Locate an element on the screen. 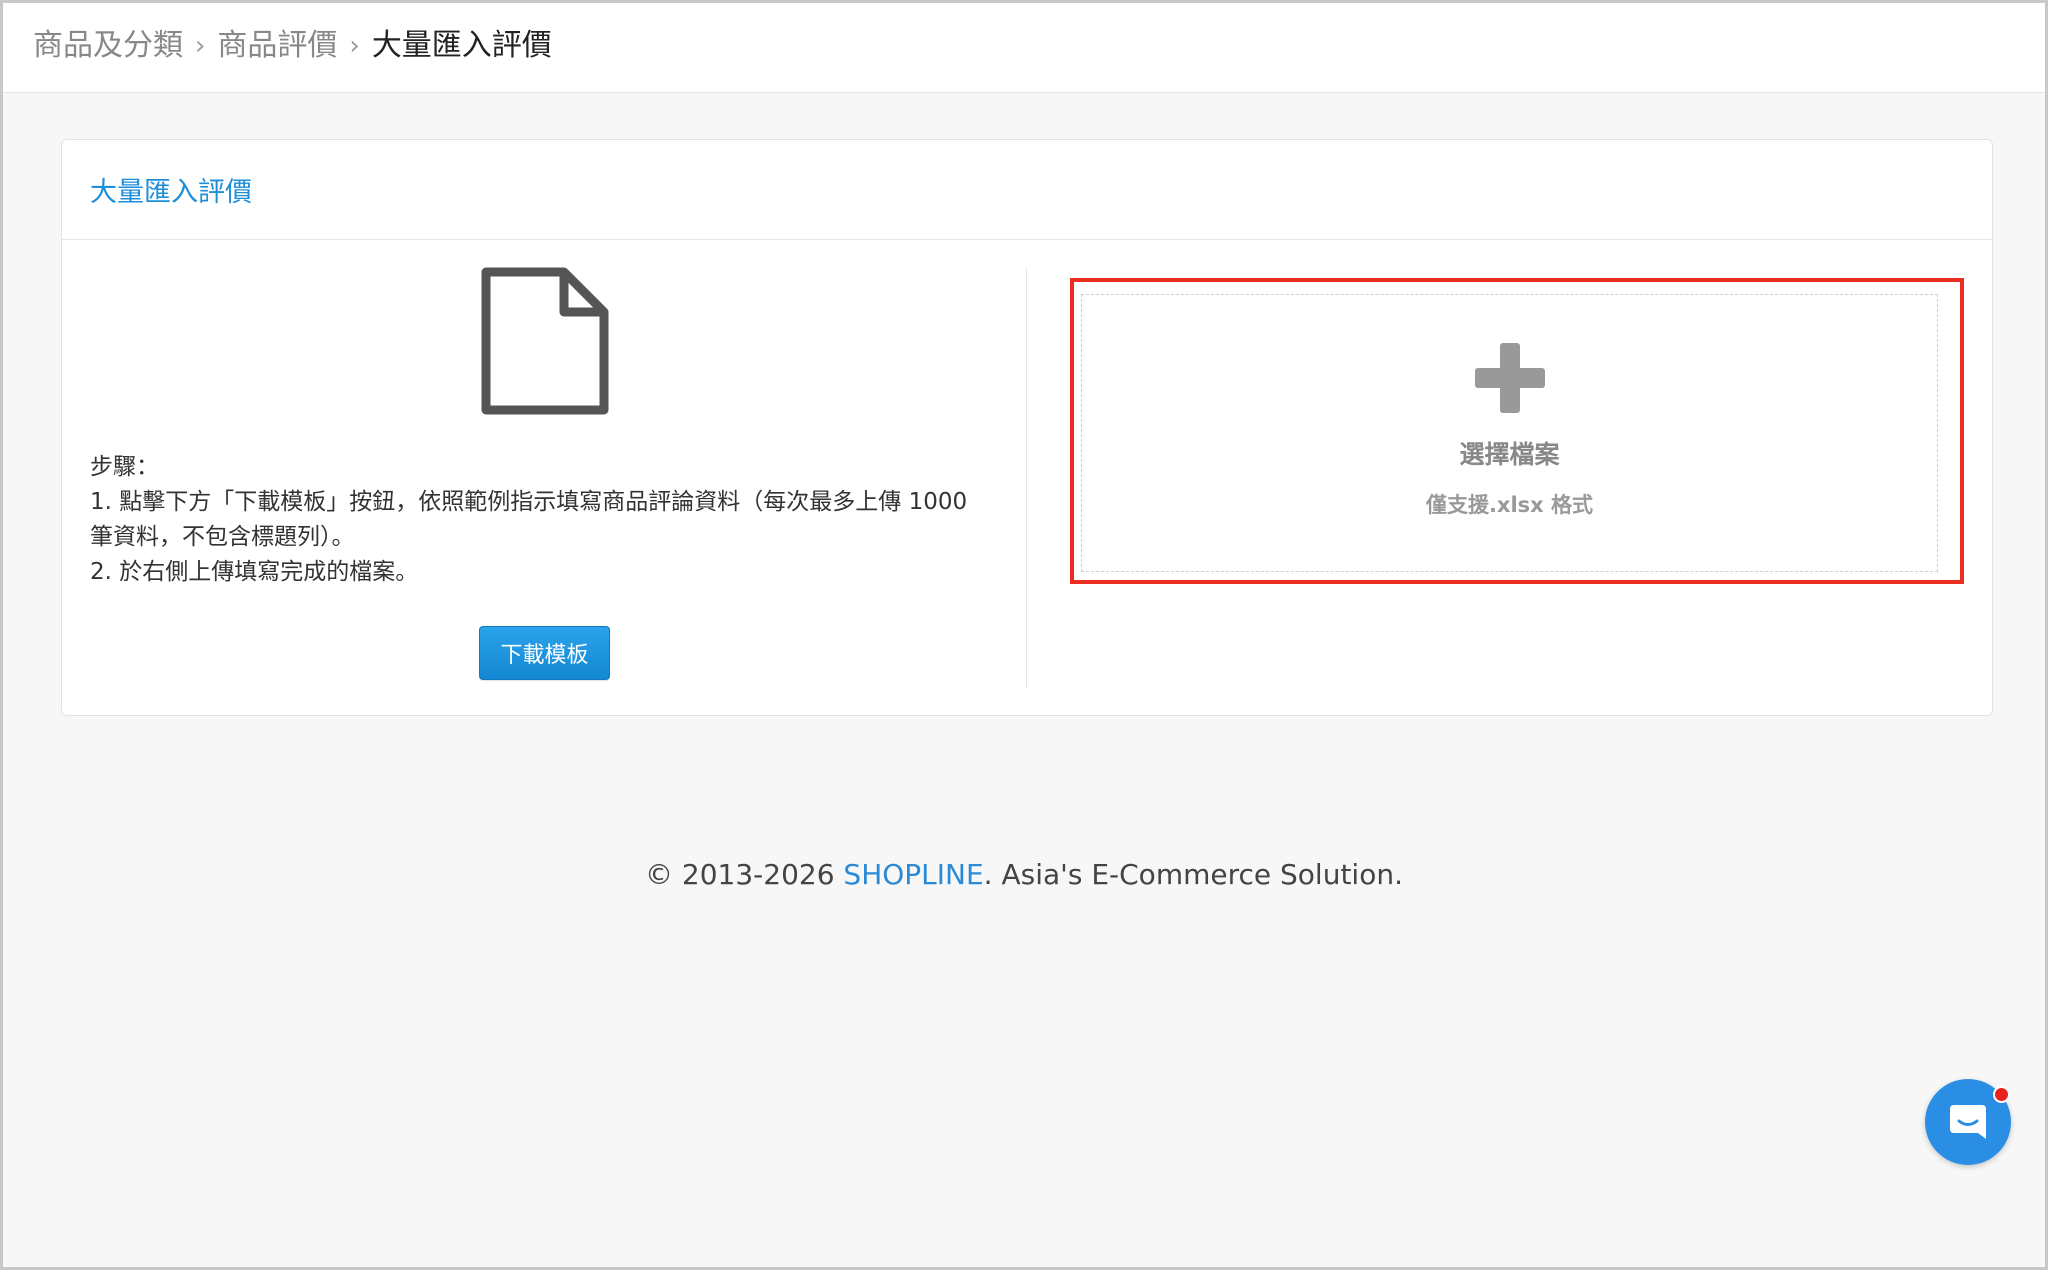  notification-dot is located at coordinates (2001, 1094).